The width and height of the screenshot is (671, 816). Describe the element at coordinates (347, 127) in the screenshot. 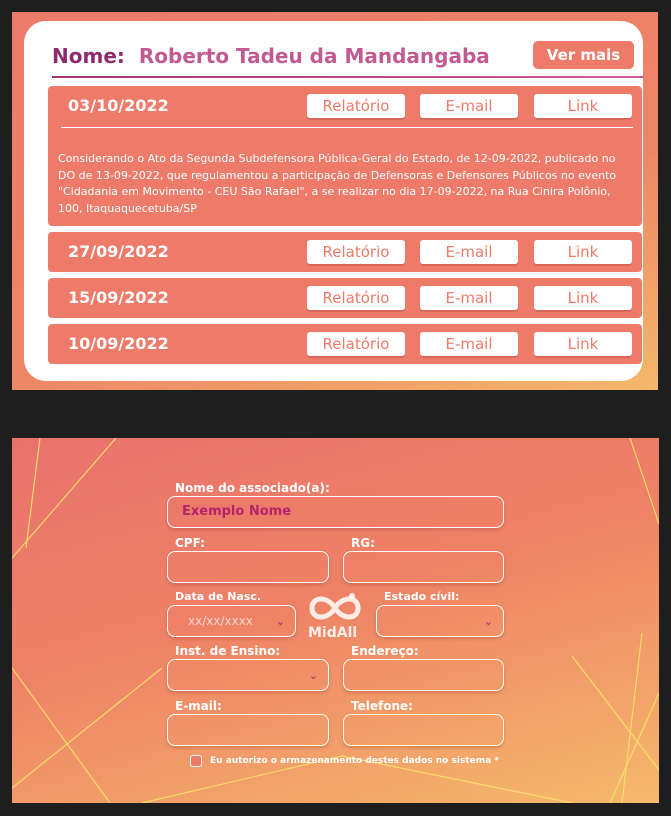

I see `record-divider` at that location.